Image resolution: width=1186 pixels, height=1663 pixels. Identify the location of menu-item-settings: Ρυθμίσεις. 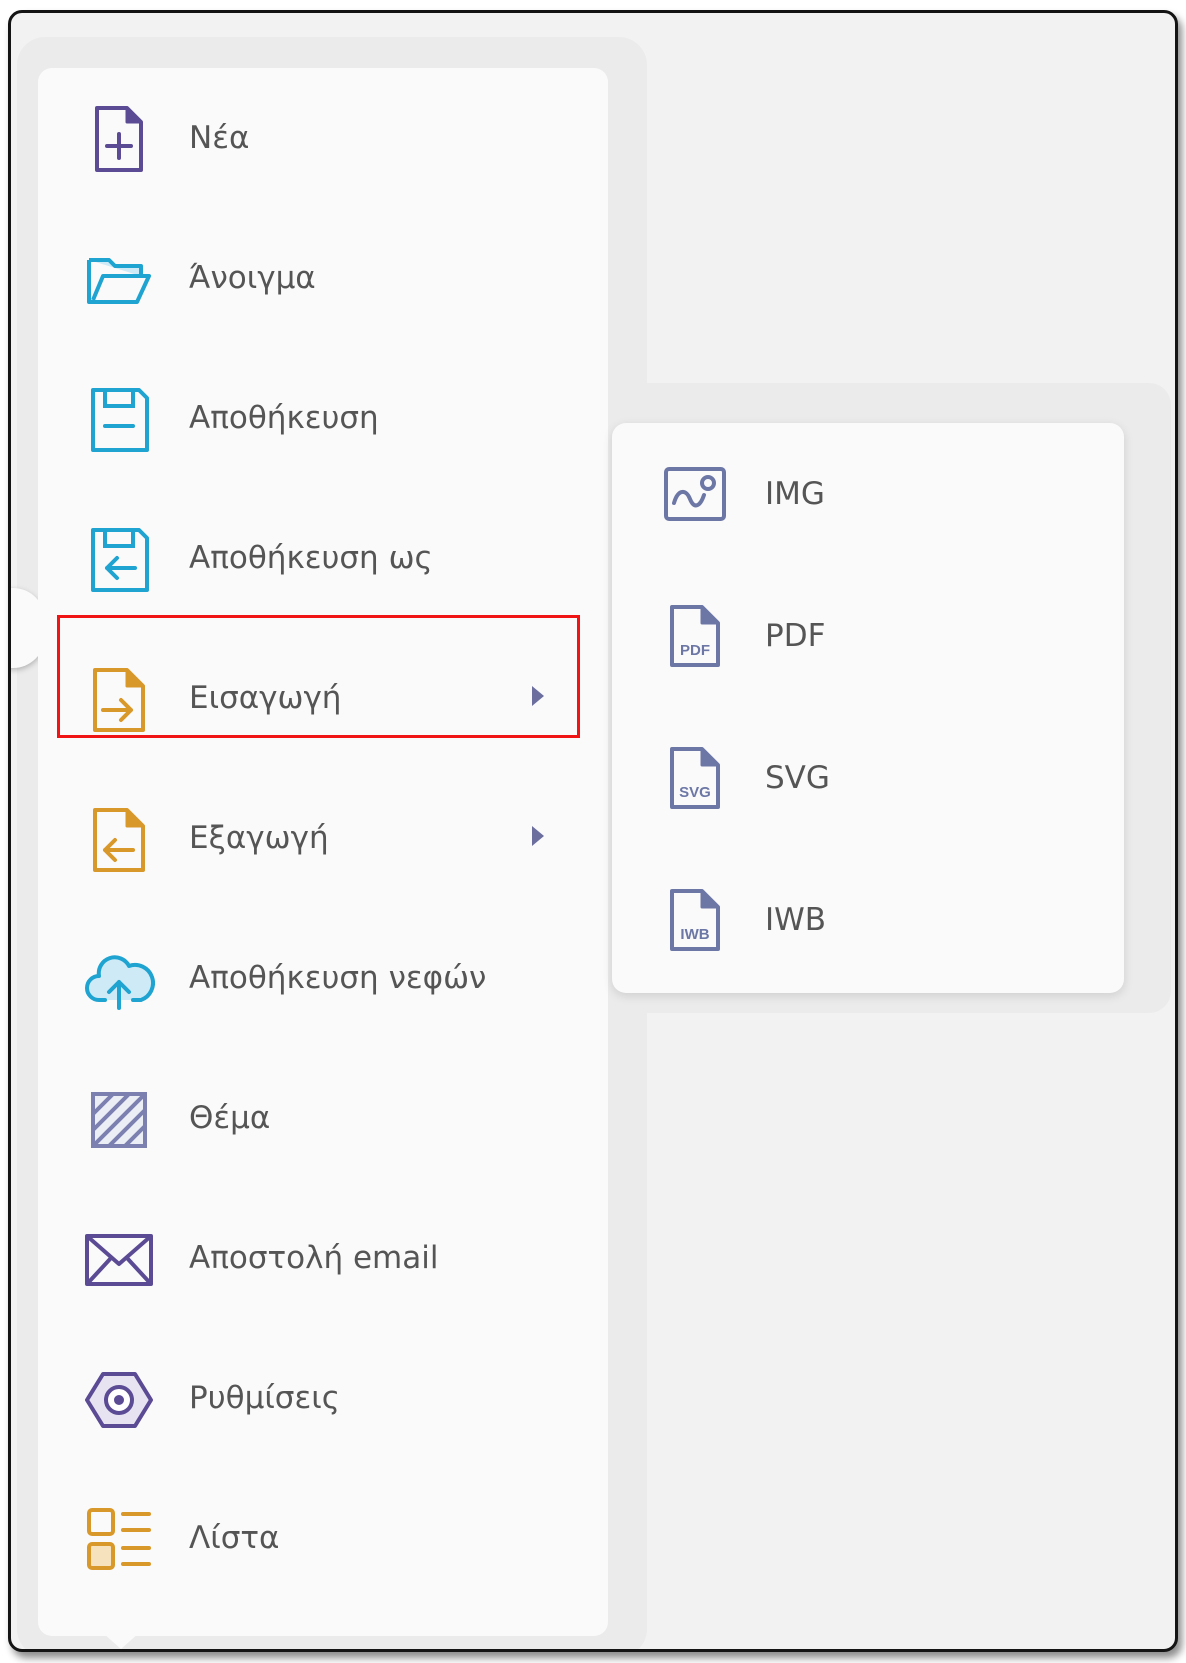
(323, 1398).